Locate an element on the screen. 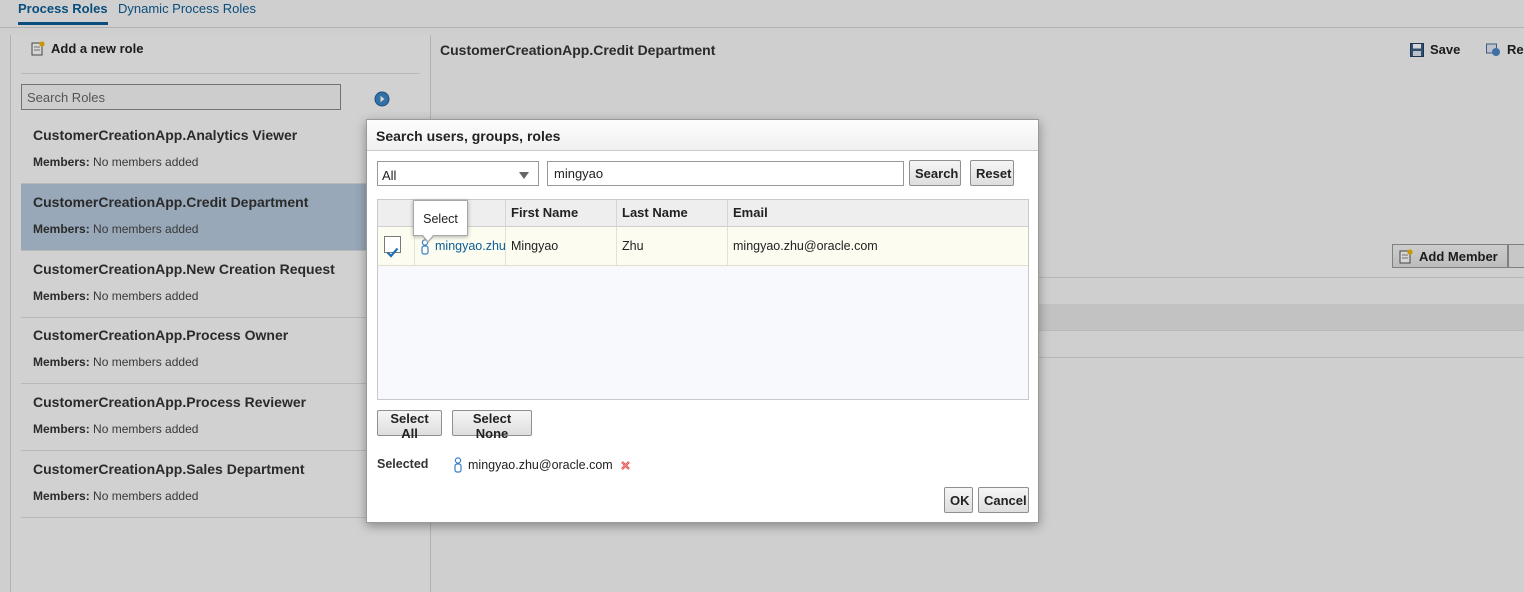  dialog-title: Search users, groups, roles is located at coordinates (468, 136).